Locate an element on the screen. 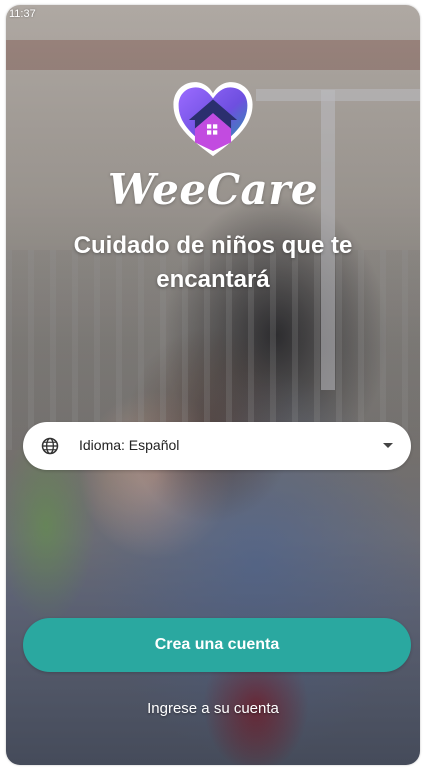 This screenshot has width=424, height=769. weecare-logo-icon is located at coordinates (213, 119).